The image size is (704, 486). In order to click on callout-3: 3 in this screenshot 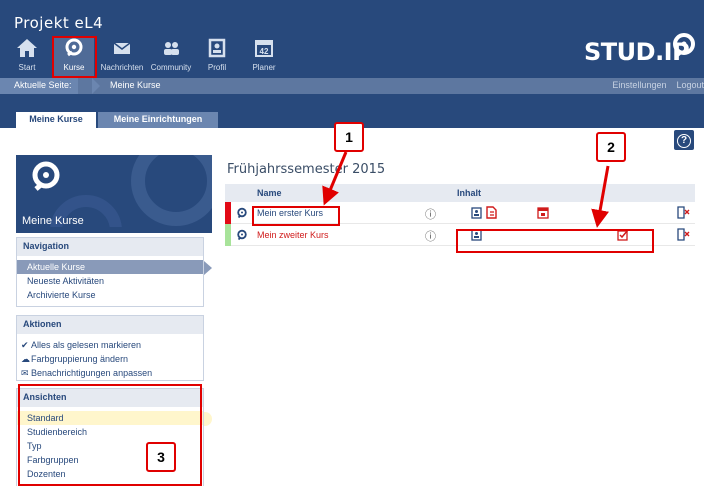, I will do `click(161, 457)`.